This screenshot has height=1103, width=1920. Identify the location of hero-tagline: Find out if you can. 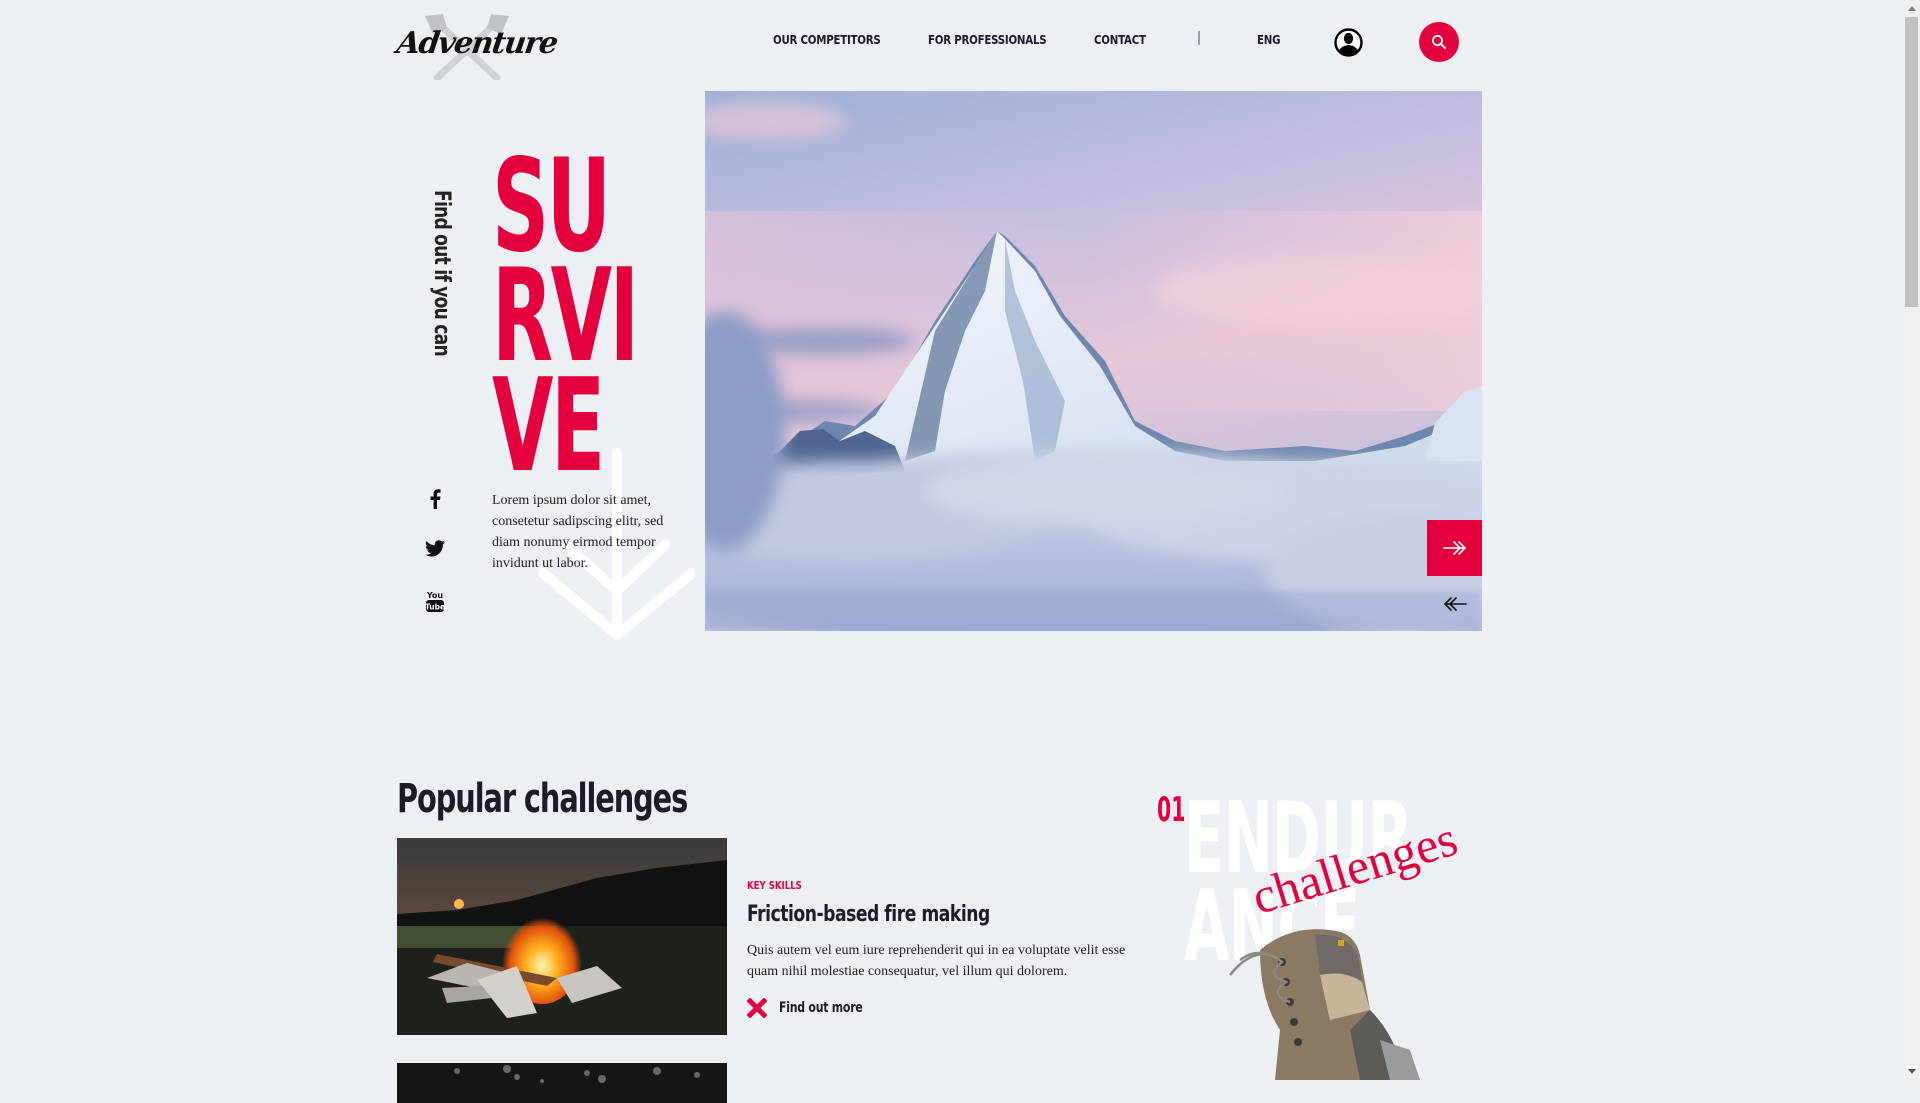
(441, 275).